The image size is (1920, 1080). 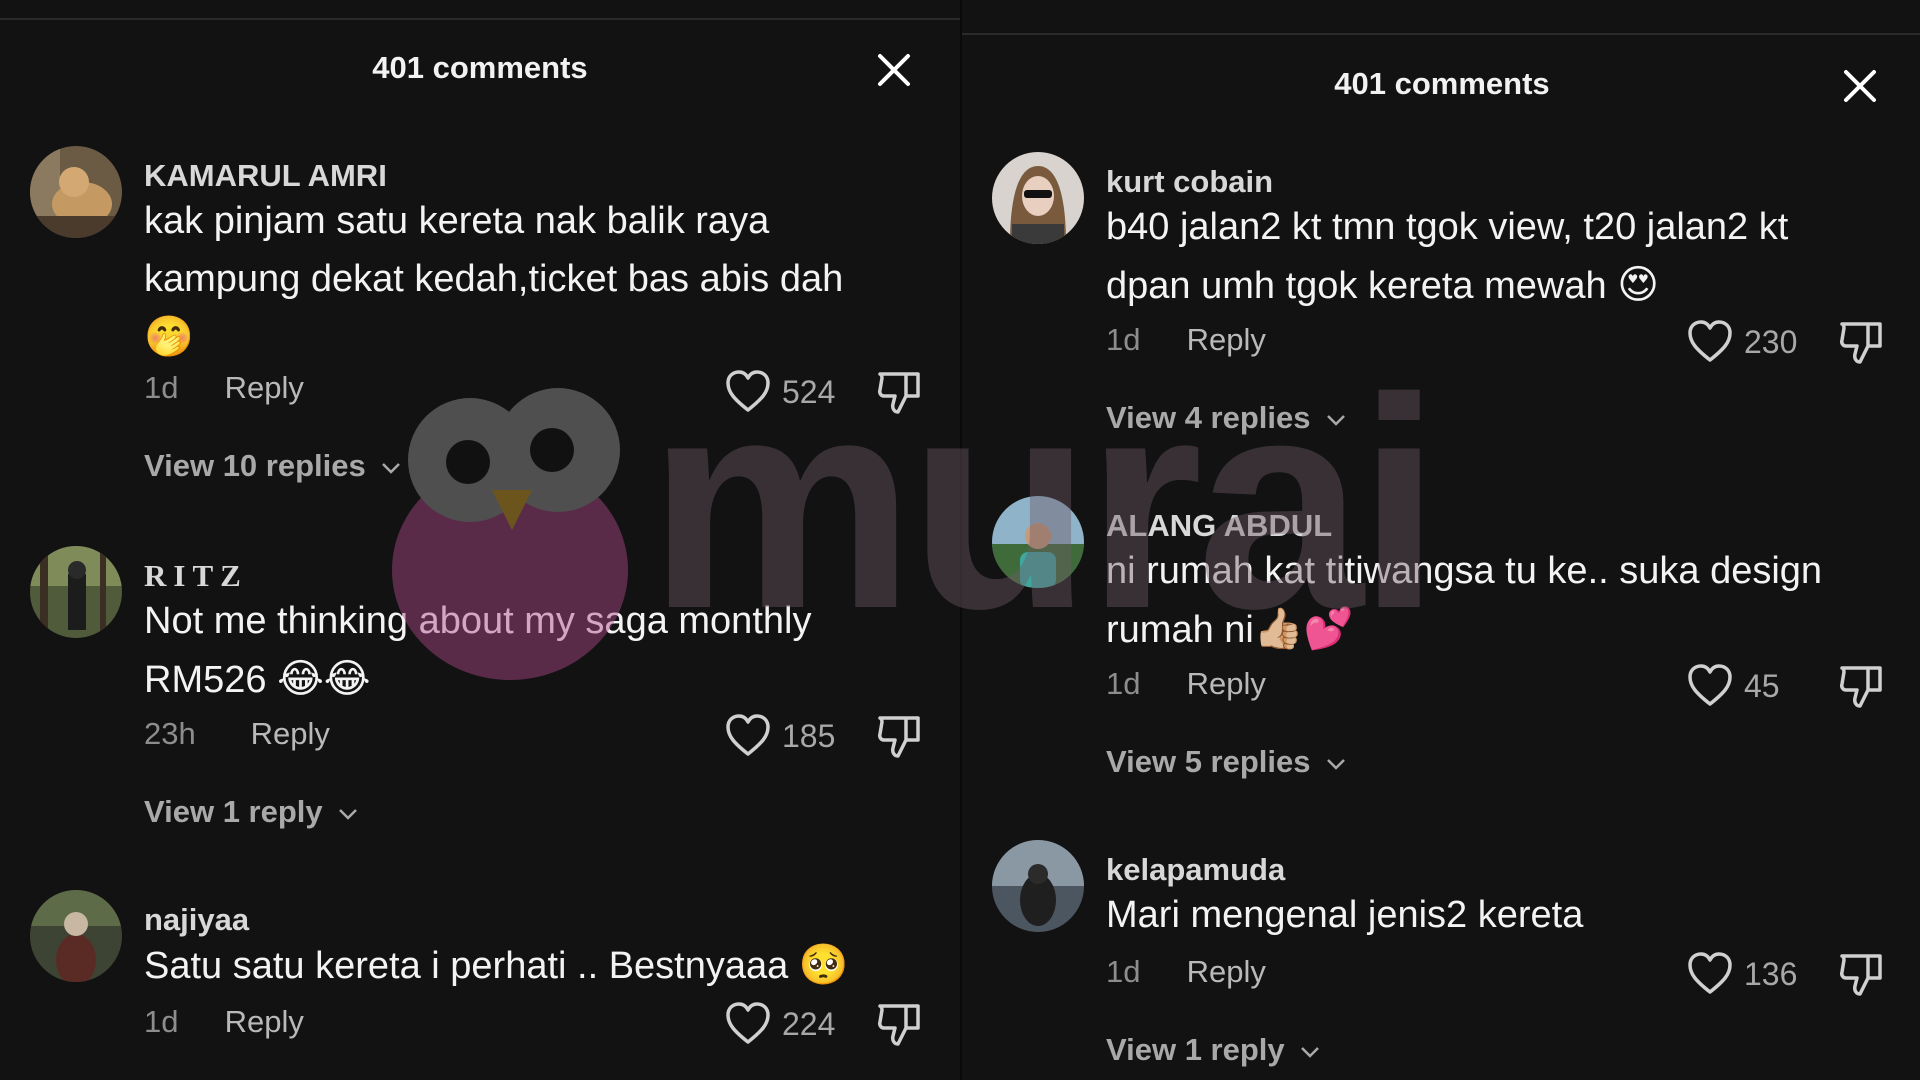 I want to click on emoji: 🤭, so click(x=169, y=337).